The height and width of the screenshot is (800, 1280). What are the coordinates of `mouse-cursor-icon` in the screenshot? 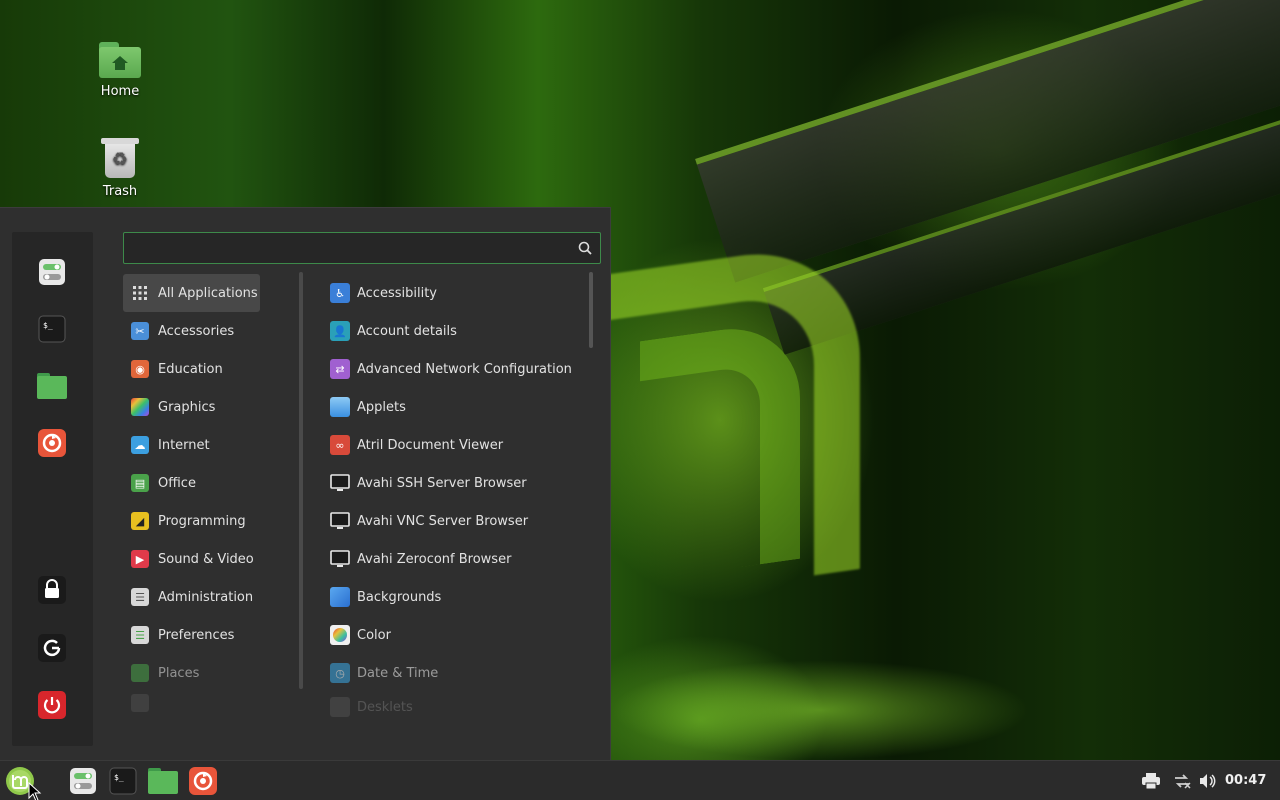 It's located at (35, 791).